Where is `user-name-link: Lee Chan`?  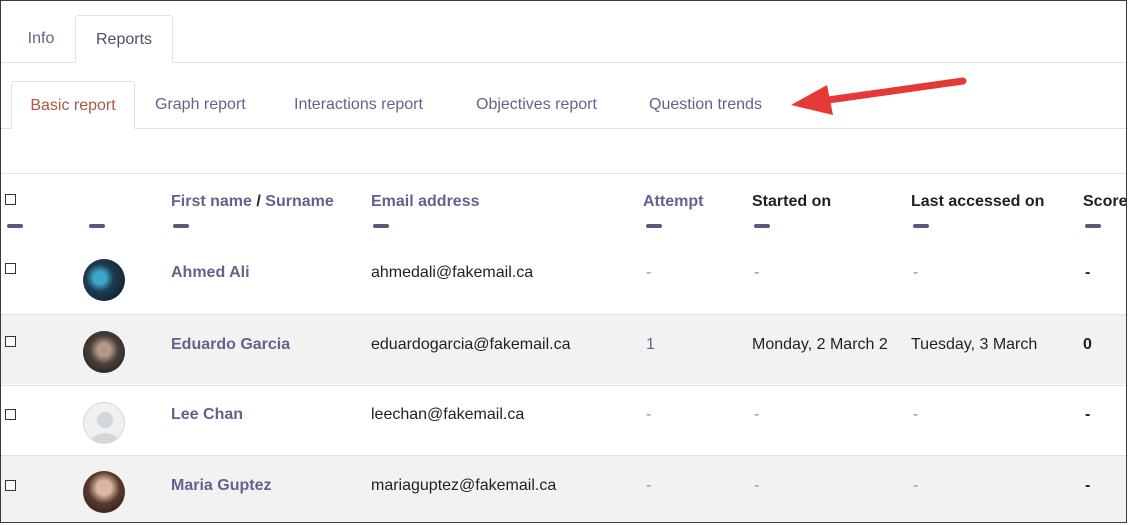 user-name-link: Lee Chan is located at coordinates (207, 415).